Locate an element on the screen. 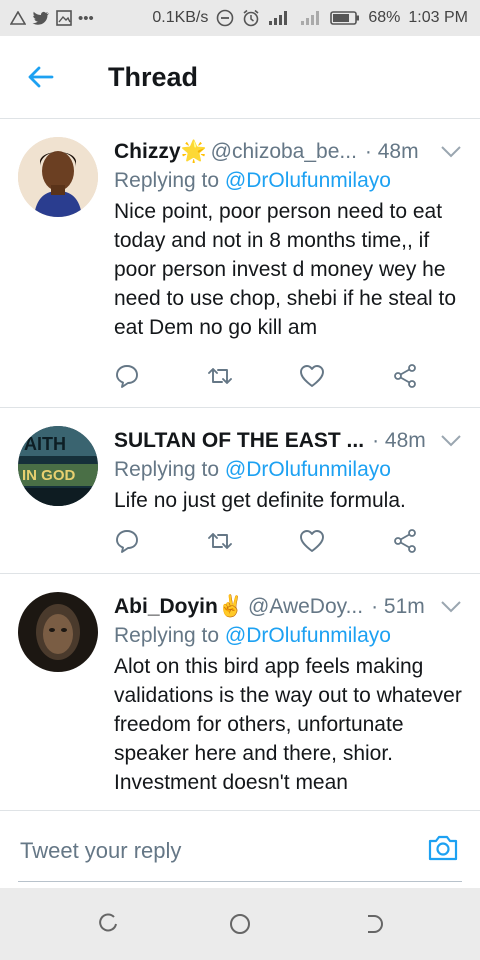  twitter-bird-icon is located at coordinates (40, 18).